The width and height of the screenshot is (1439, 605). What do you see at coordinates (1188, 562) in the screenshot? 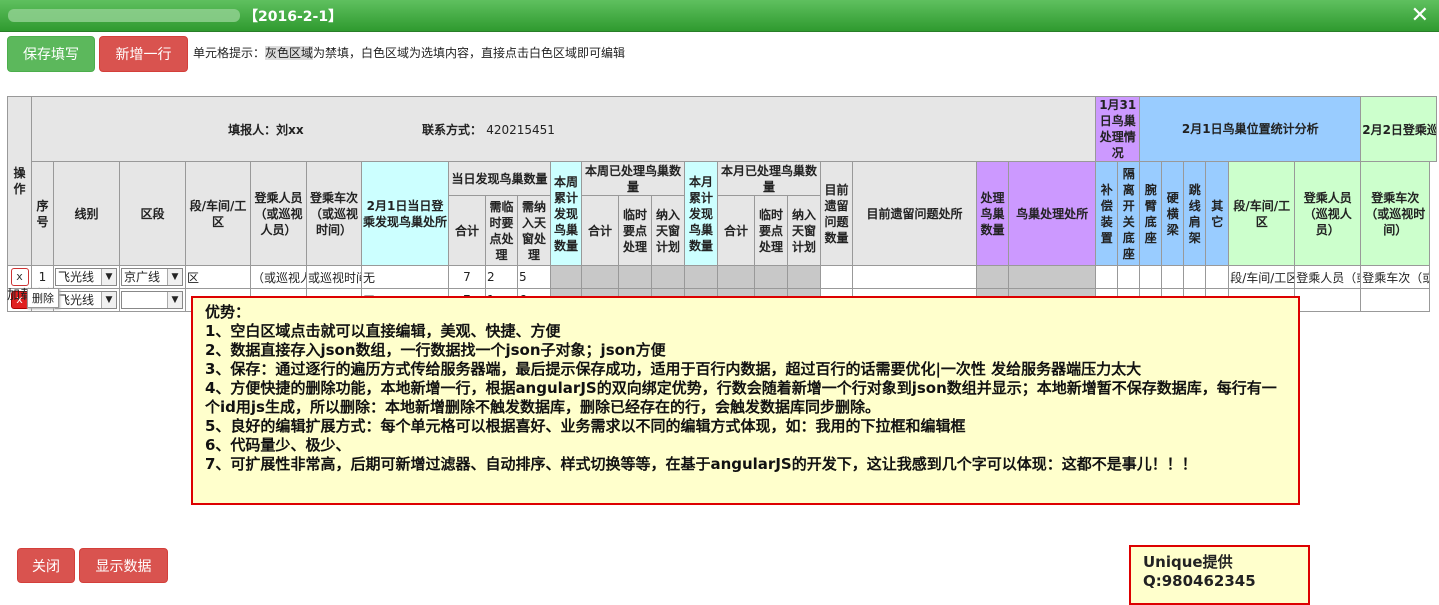
I see `credit-line1: Unique提供` at bounding box center [1188, 562].